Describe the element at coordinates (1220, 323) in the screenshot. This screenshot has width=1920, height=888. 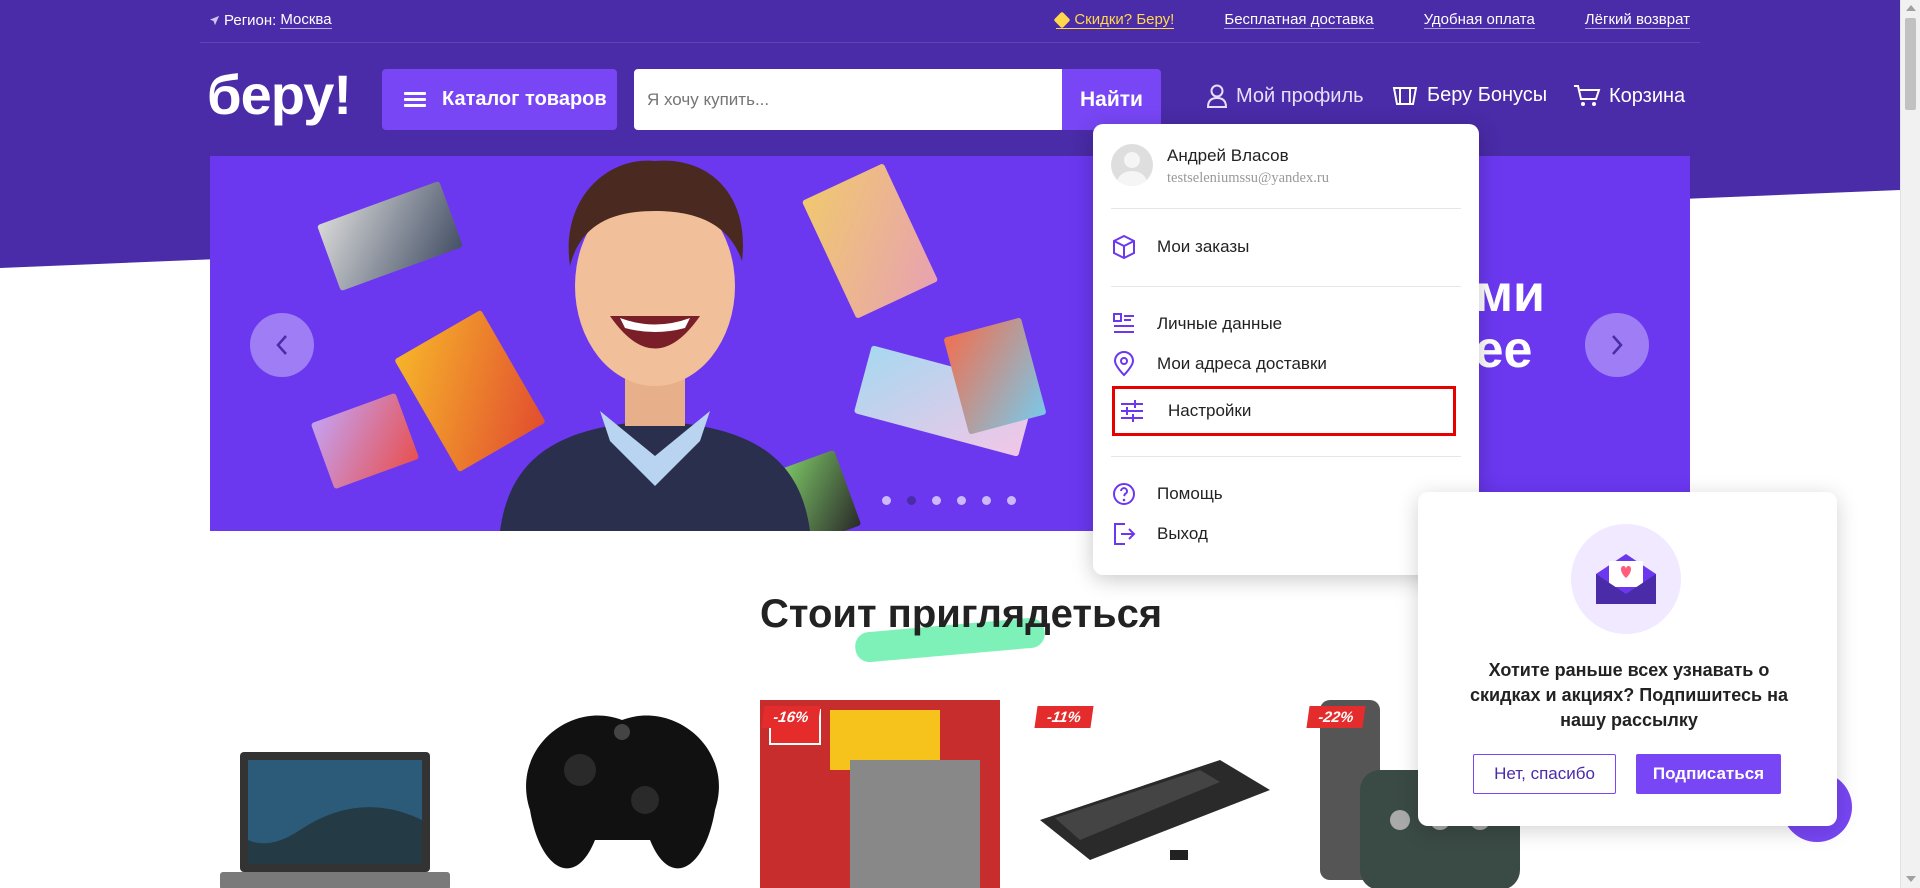
I see `menu-item-label: Личные данные` at that location.